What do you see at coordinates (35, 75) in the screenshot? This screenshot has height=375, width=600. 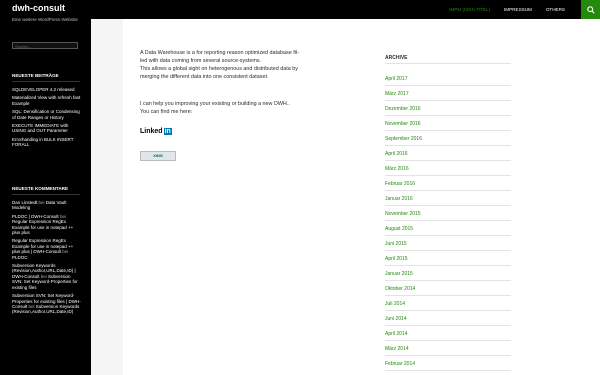 I see `recent-posts-title: NEUESTE BEITRÄGE` at bounding box center [35, 75].